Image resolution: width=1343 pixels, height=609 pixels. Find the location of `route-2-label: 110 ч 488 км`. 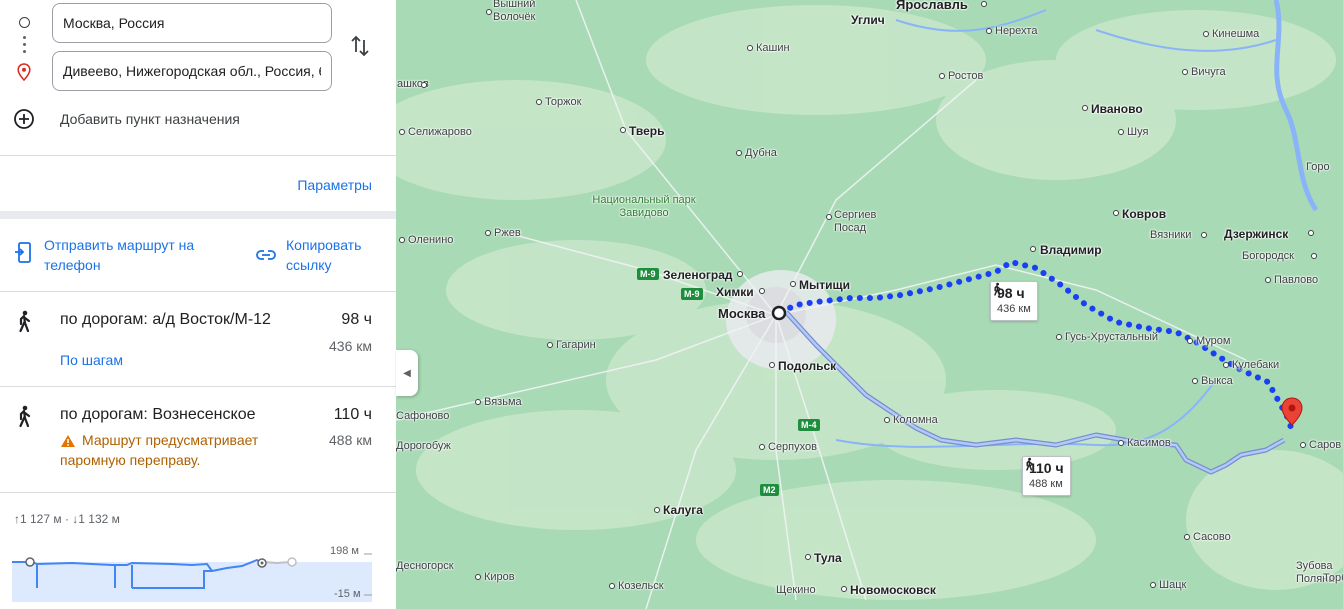

route-2-label: 110 ч 488 км is located at coordinates (1046, 476).